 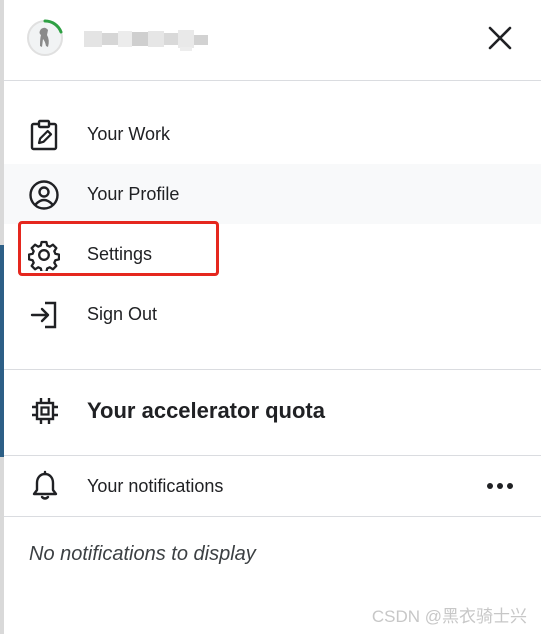 I want to click on menu-item-label: Your Work, so click(x=129, y=133).